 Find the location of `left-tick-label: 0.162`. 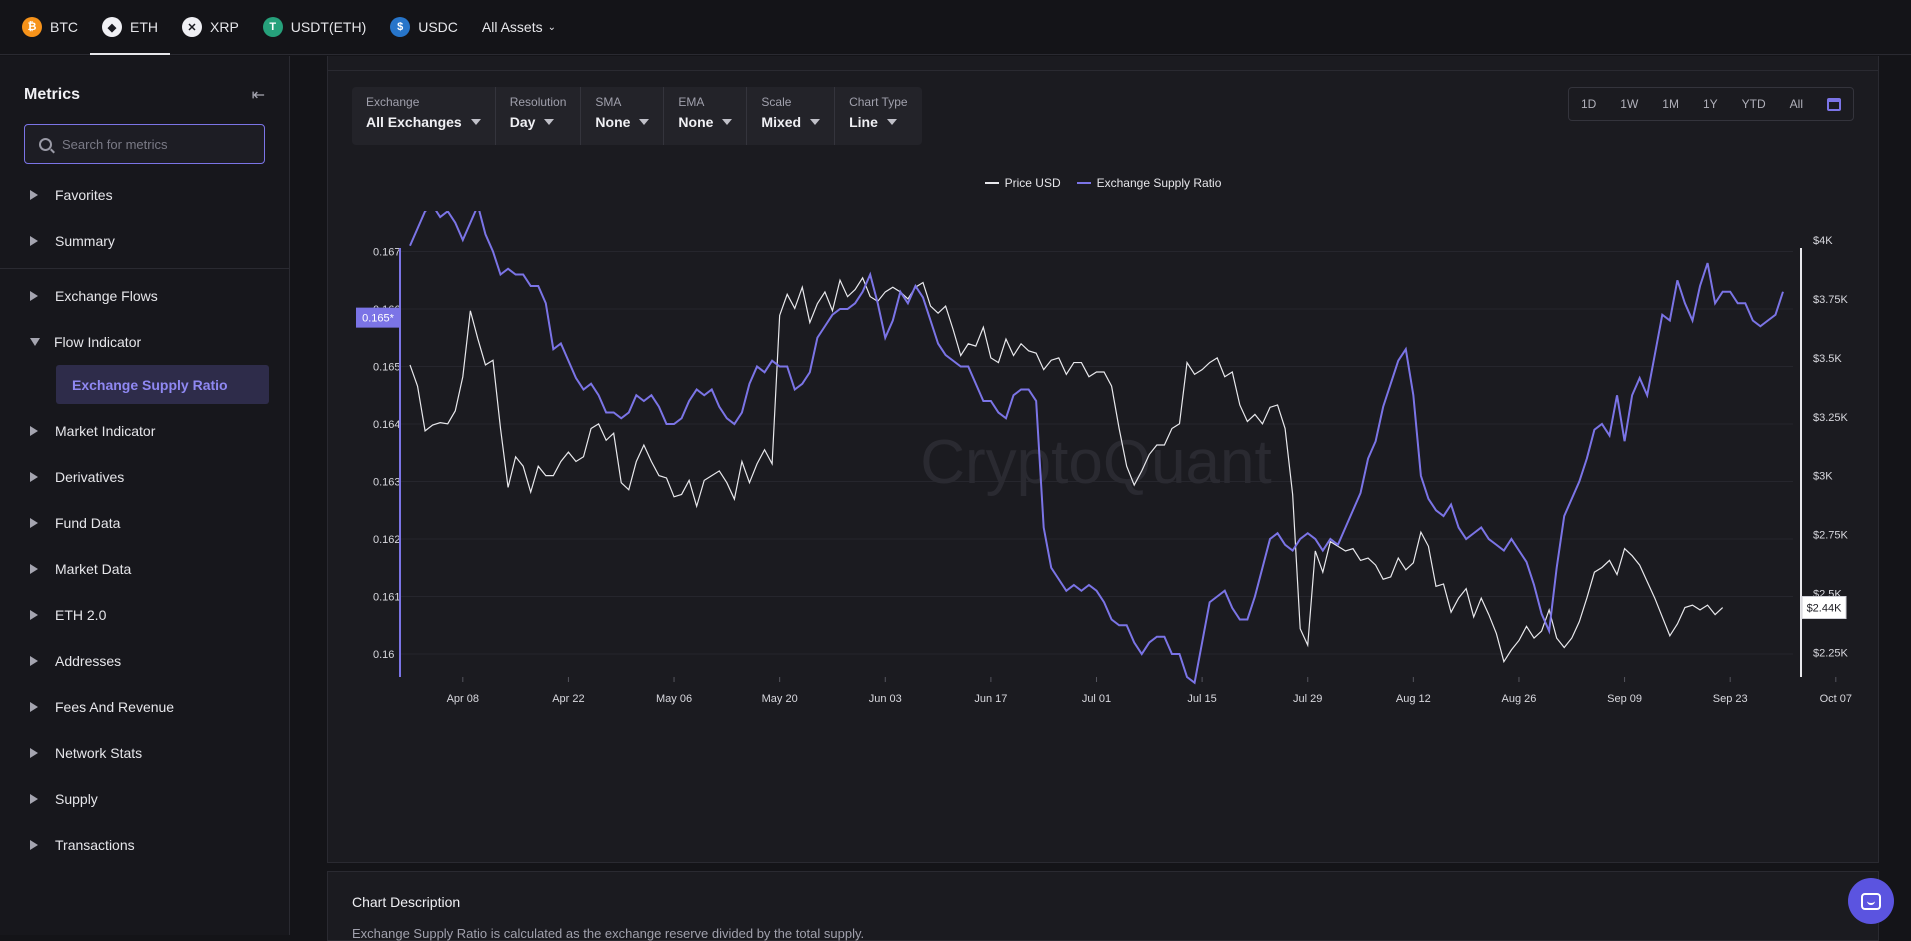

left-tick-label: 0.162 is located at coordinates (387, 540).